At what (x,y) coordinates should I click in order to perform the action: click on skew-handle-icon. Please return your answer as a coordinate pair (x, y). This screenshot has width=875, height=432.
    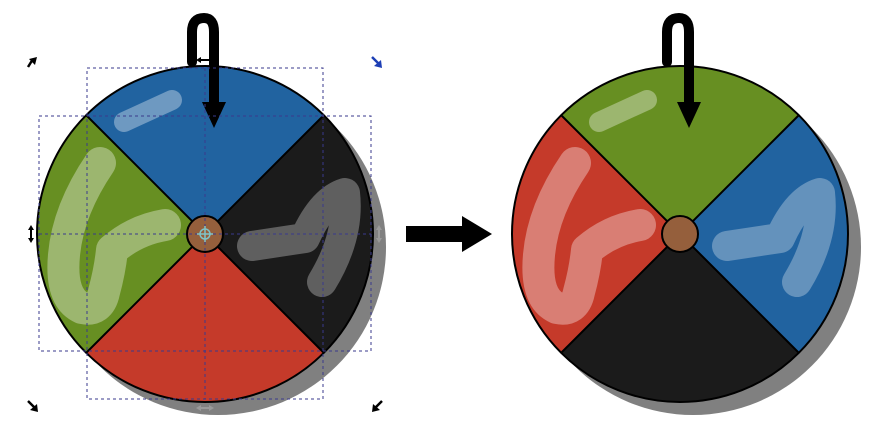
    Looking at the image, I should click on (31, 234).